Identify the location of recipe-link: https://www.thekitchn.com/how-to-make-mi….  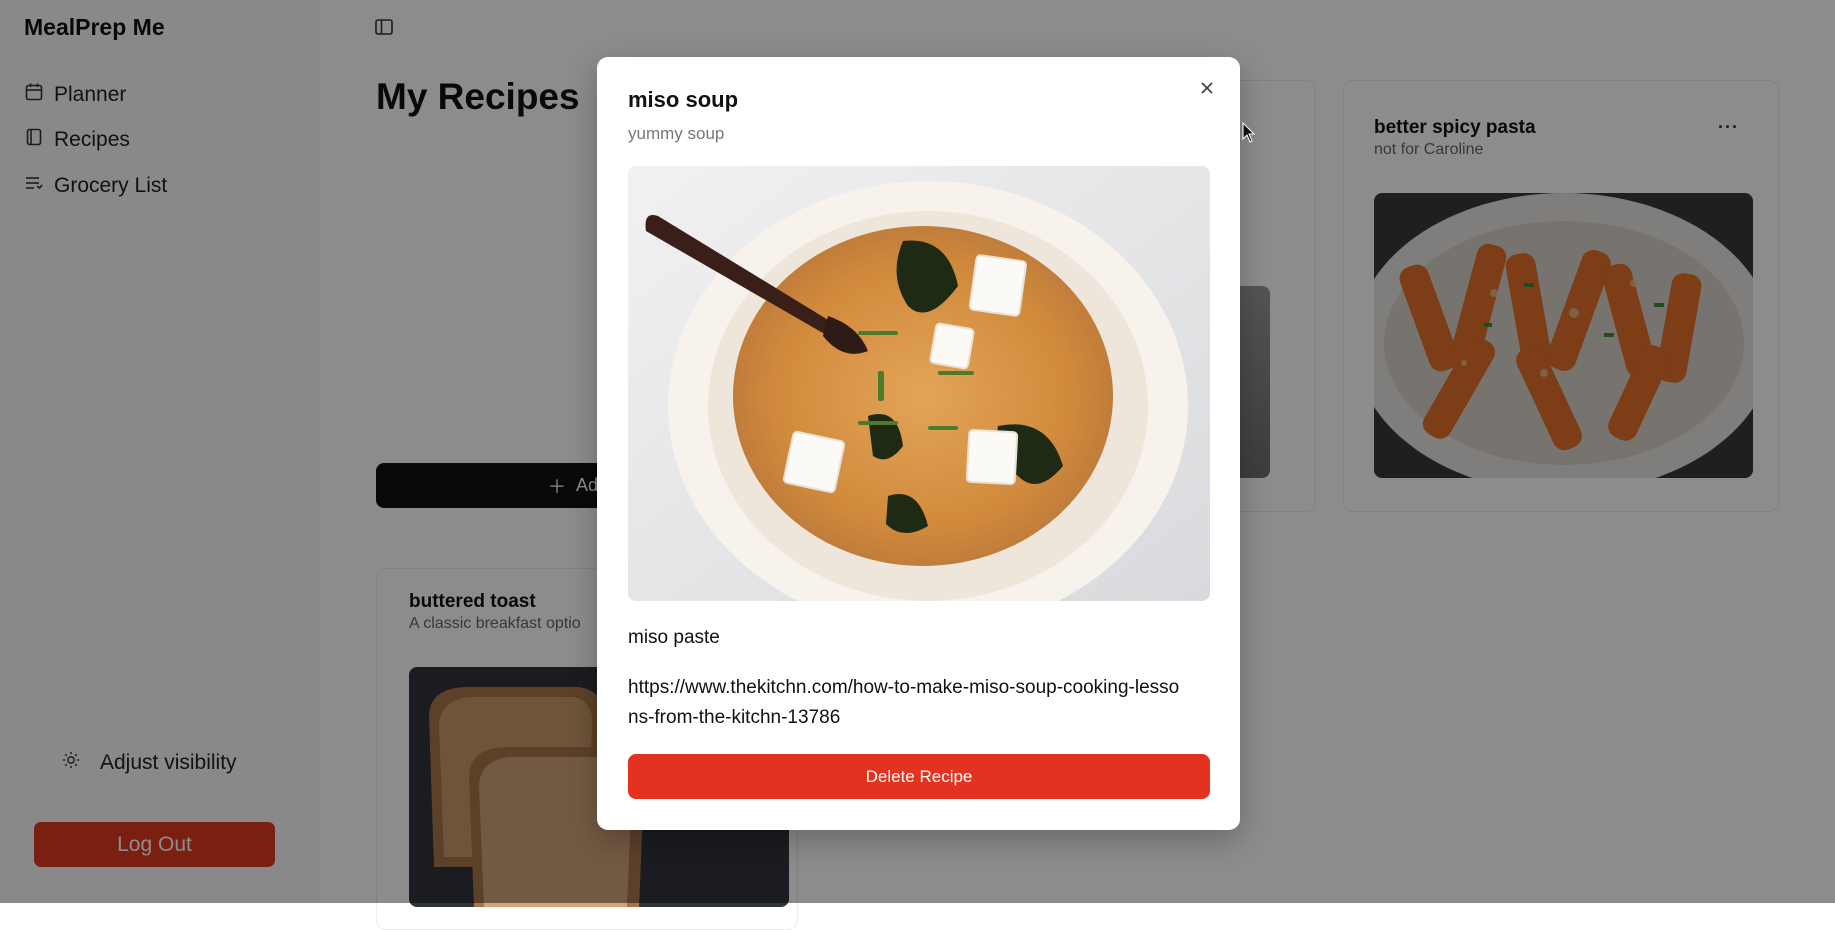
(908, 703).